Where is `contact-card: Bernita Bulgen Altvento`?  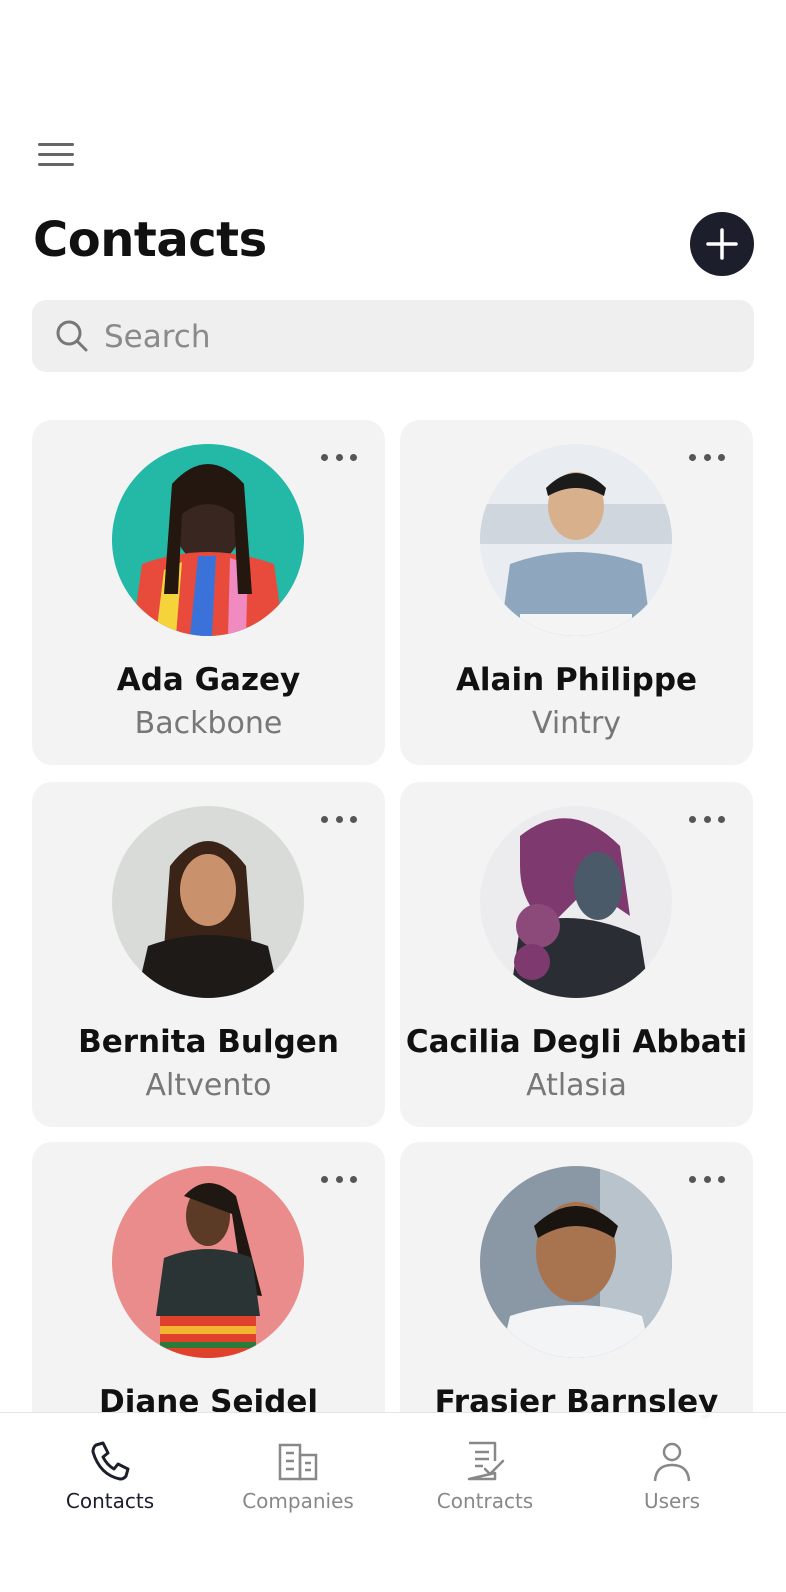
contact-card: Bernita Bulgen Altvento is located at coordinates (208, 954).